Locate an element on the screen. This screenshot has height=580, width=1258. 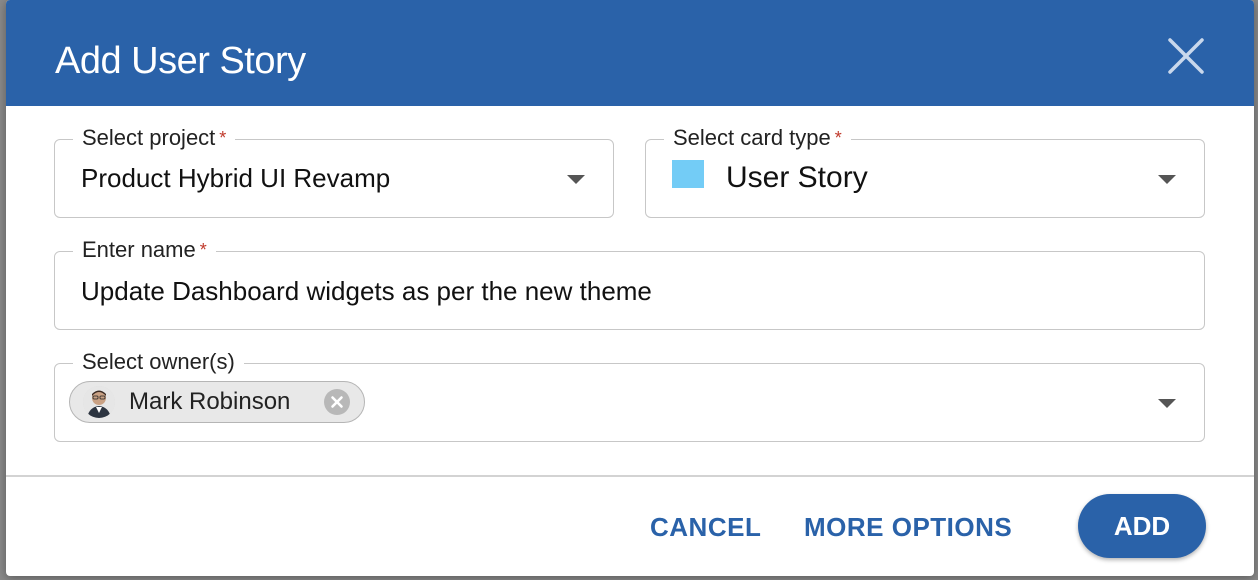
card-type-select: Select card type * User Story is located at coordinates (925, 171).